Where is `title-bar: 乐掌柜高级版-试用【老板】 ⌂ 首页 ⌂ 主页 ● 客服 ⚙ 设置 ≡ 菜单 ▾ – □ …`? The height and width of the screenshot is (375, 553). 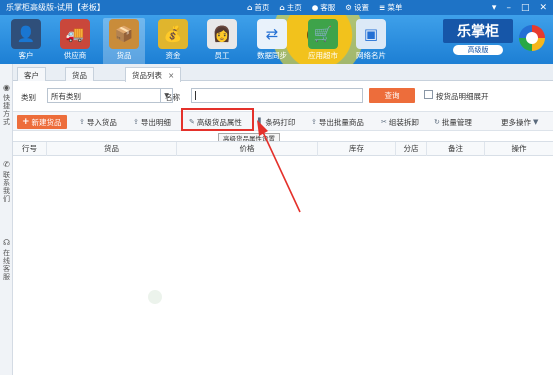 title-bar: 乐掌柜高级版-试用【老板】 ⌂ 首页 ⌂ 主页 ● 客服 ⚙ 设置 ≡ 菜单 ▾ – □ … is located at coordinates (276, 7).